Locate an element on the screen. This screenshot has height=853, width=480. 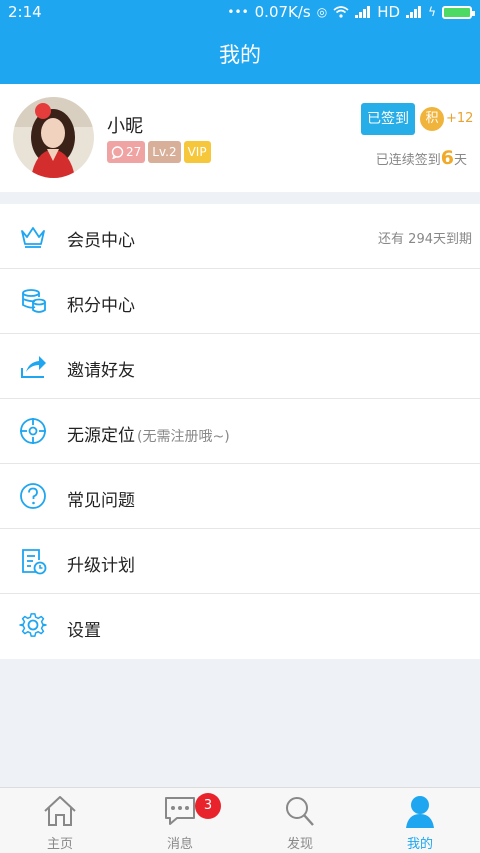
tab-mine: 我的 is located at coordinates (420, 820).